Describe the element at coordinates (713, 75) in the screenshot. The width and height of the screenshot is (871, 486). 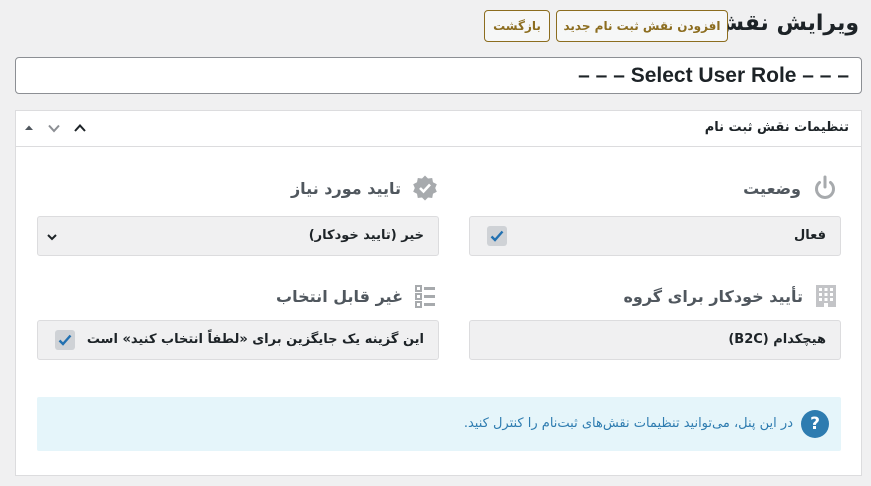
I see `user-role-select-value: – – – Select User Role – – –` at that location.